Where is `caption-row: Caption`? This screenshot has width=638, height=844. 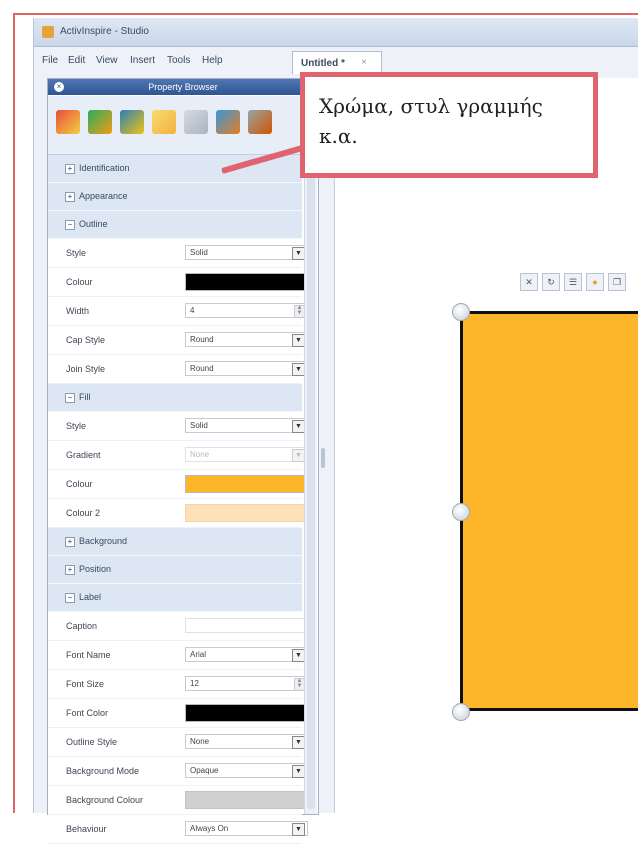
caption-row: Caption is located at coordinates (178, 626).